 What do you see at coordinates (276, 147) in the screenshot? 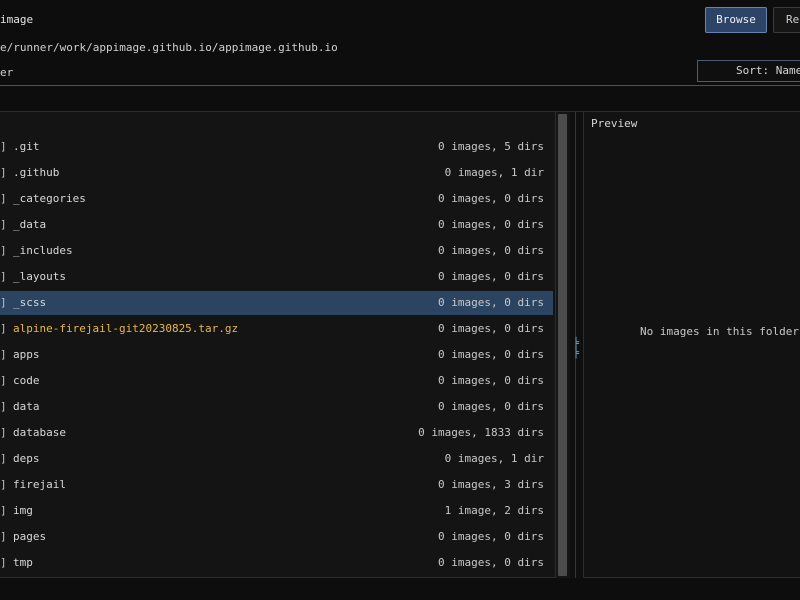
I see `folder-row: ] .git 0 images, 5 dirs` at bounding box center [276, 147].